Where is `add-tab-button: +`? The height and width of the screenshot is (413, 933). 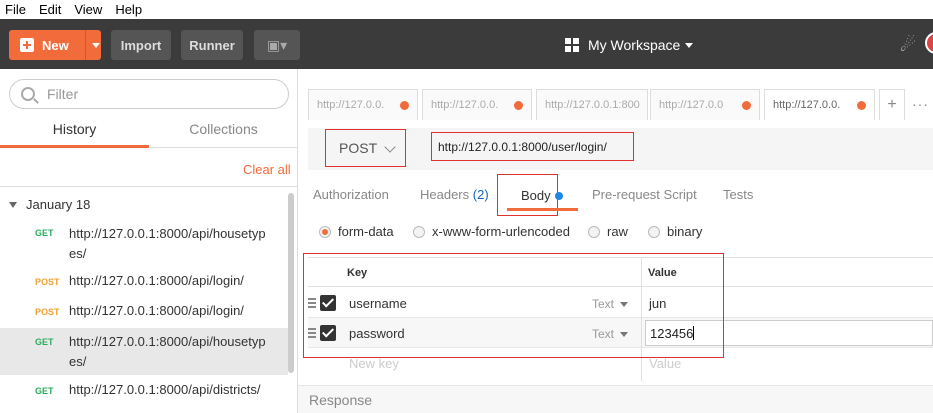
add-tab-button: + is located at coordinates (892, 104).